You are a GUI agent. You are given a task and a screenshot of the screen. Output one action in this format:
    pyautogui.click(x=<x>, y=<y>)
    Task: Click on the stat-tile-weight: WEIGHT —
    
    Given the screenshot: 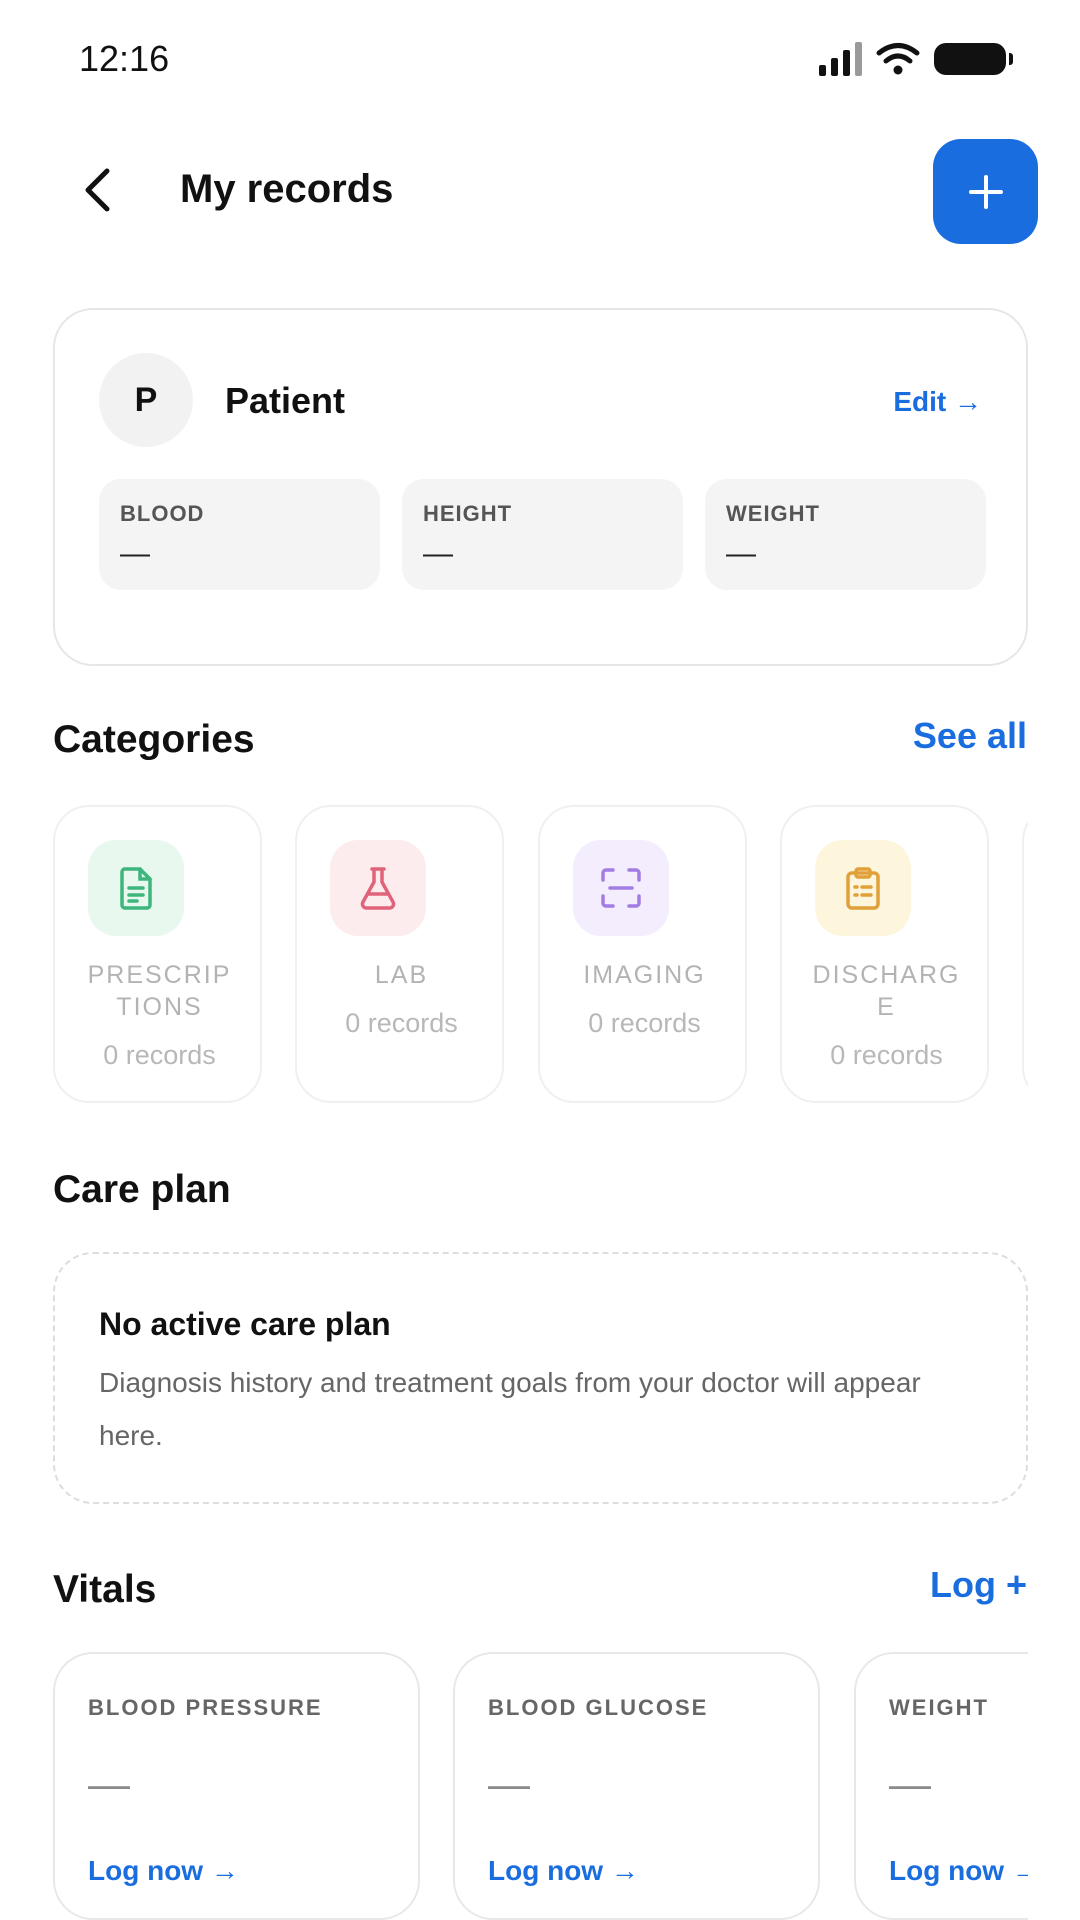 What is the action you would take?
    pyautogui.click(x=845, y=534)
    